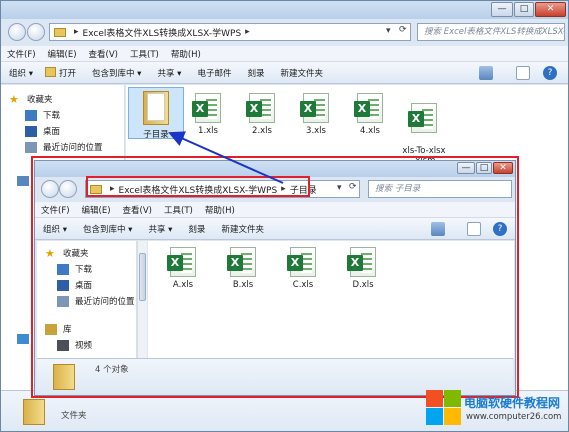 This screenshot has width=569, height=432. What do you see at coordinates (514, 417) in the screenshot?
I see `watermark-url: www.computer26.com` at bounding box center [514, 417].